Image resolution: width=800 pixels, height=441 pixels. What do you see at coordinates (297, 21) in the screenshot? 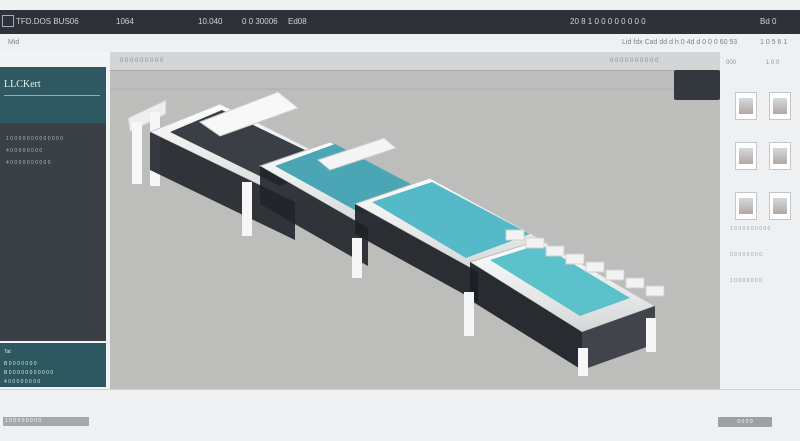
I see `menu-item-4: Ed08` at bounding box center [297, 21].